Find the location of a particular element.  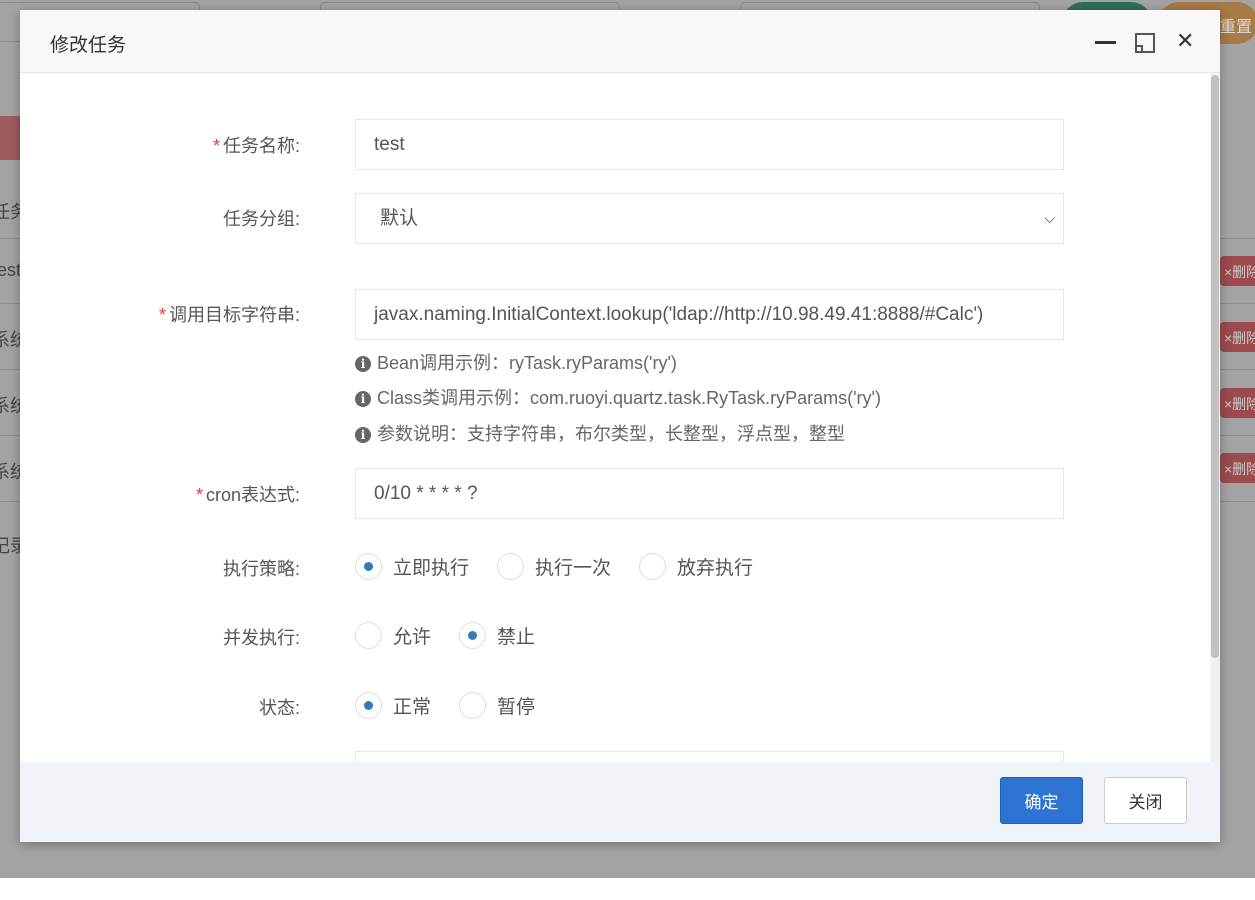

status-radio-group: 正常 暂停 is located at coordinates (459, 705).